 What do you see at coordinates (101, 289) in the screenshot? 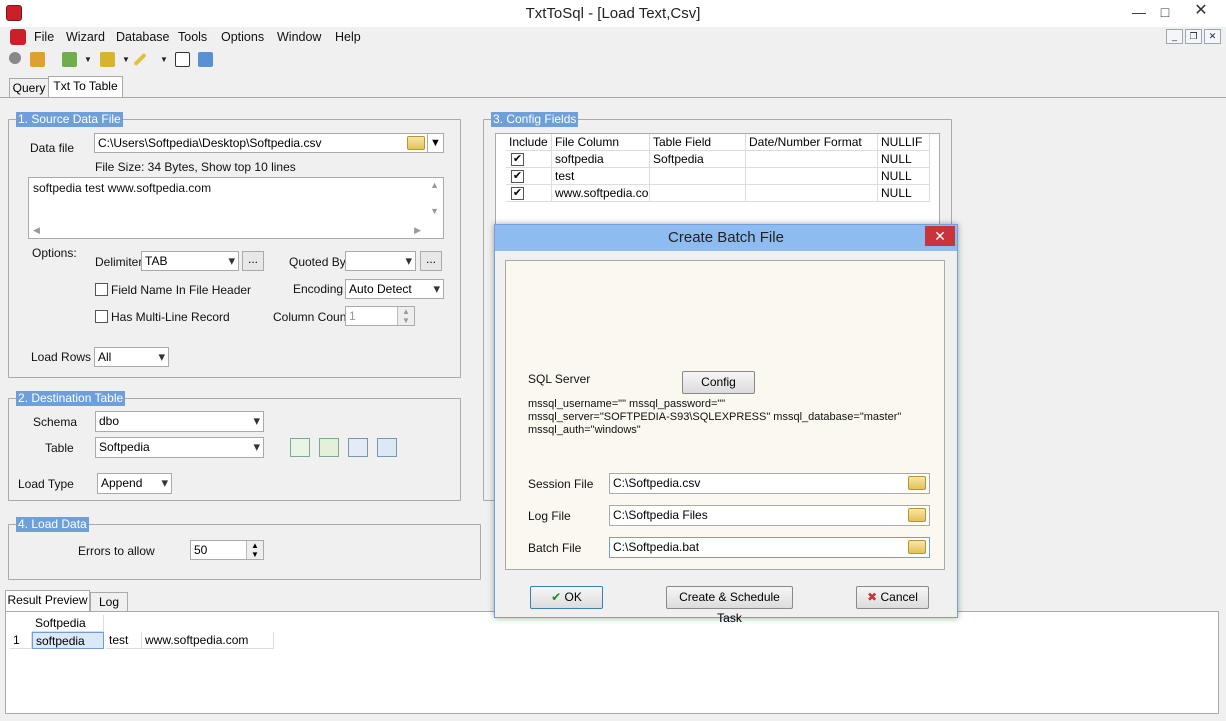
I see `field-name-header-checkbox` at bounding box center [101, 289].